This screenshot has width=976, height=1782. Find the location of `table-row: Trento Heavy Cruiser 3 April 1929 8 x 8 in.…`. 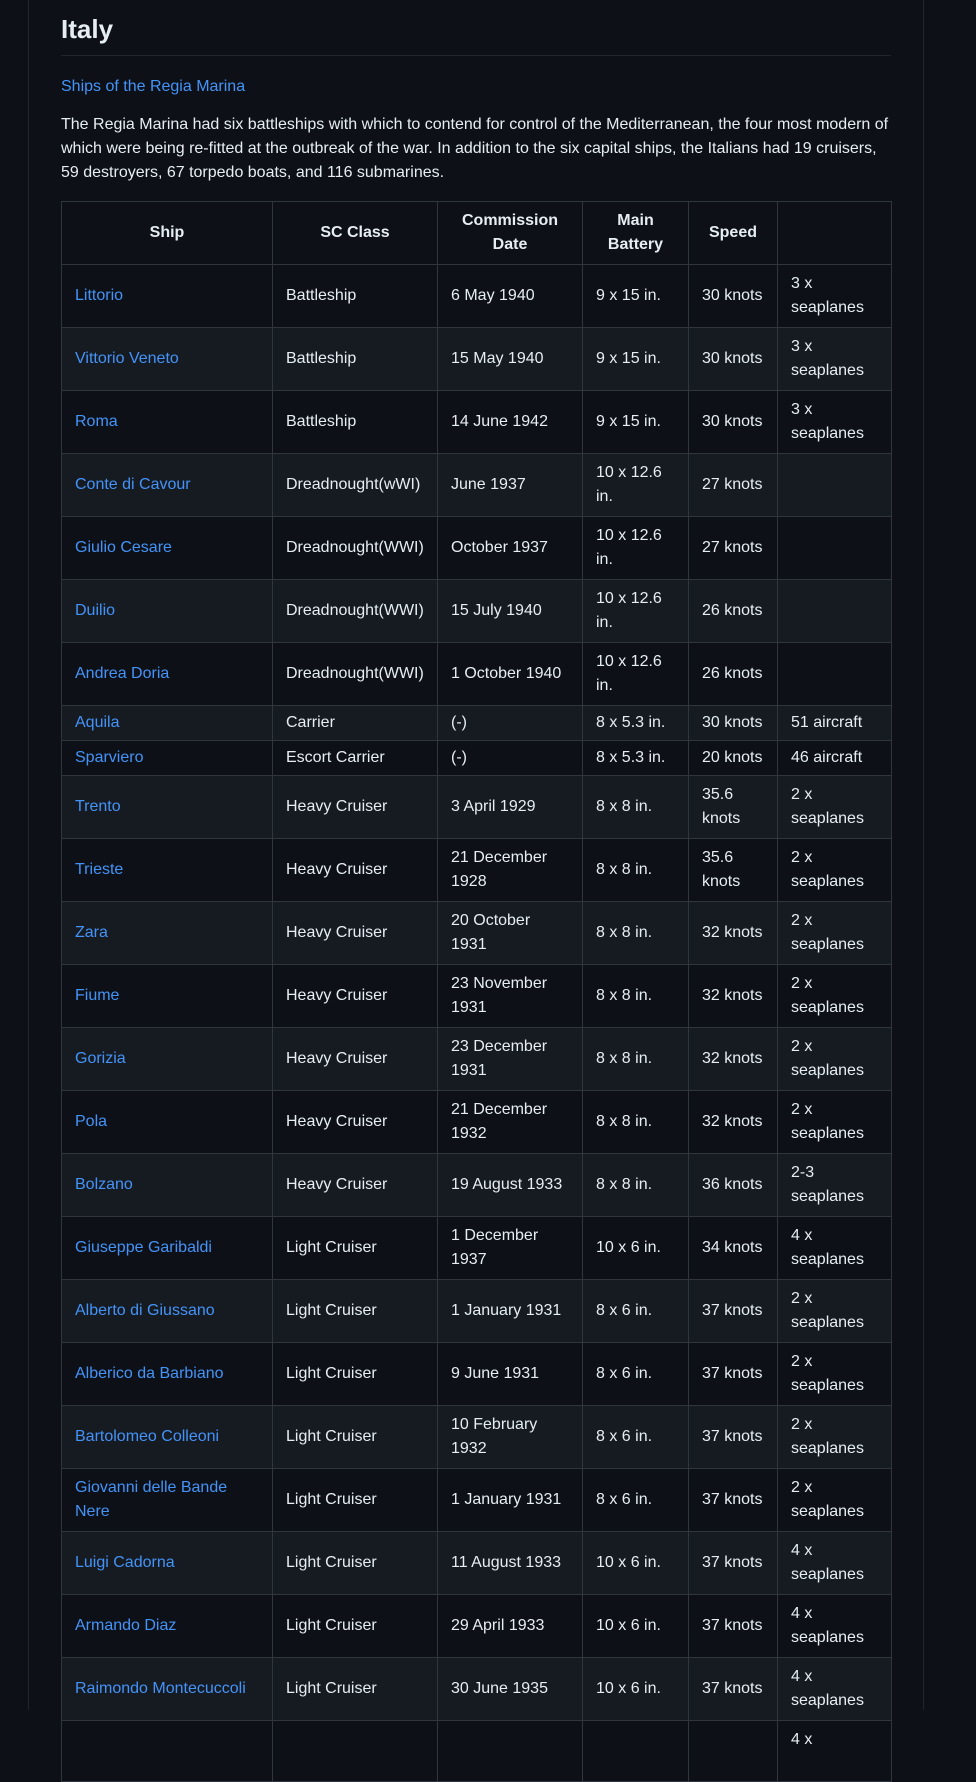

table-row: Trento Heavy Cruiser 3 April 1929 8 x 8 in.… is located at coordinates (476, 807).